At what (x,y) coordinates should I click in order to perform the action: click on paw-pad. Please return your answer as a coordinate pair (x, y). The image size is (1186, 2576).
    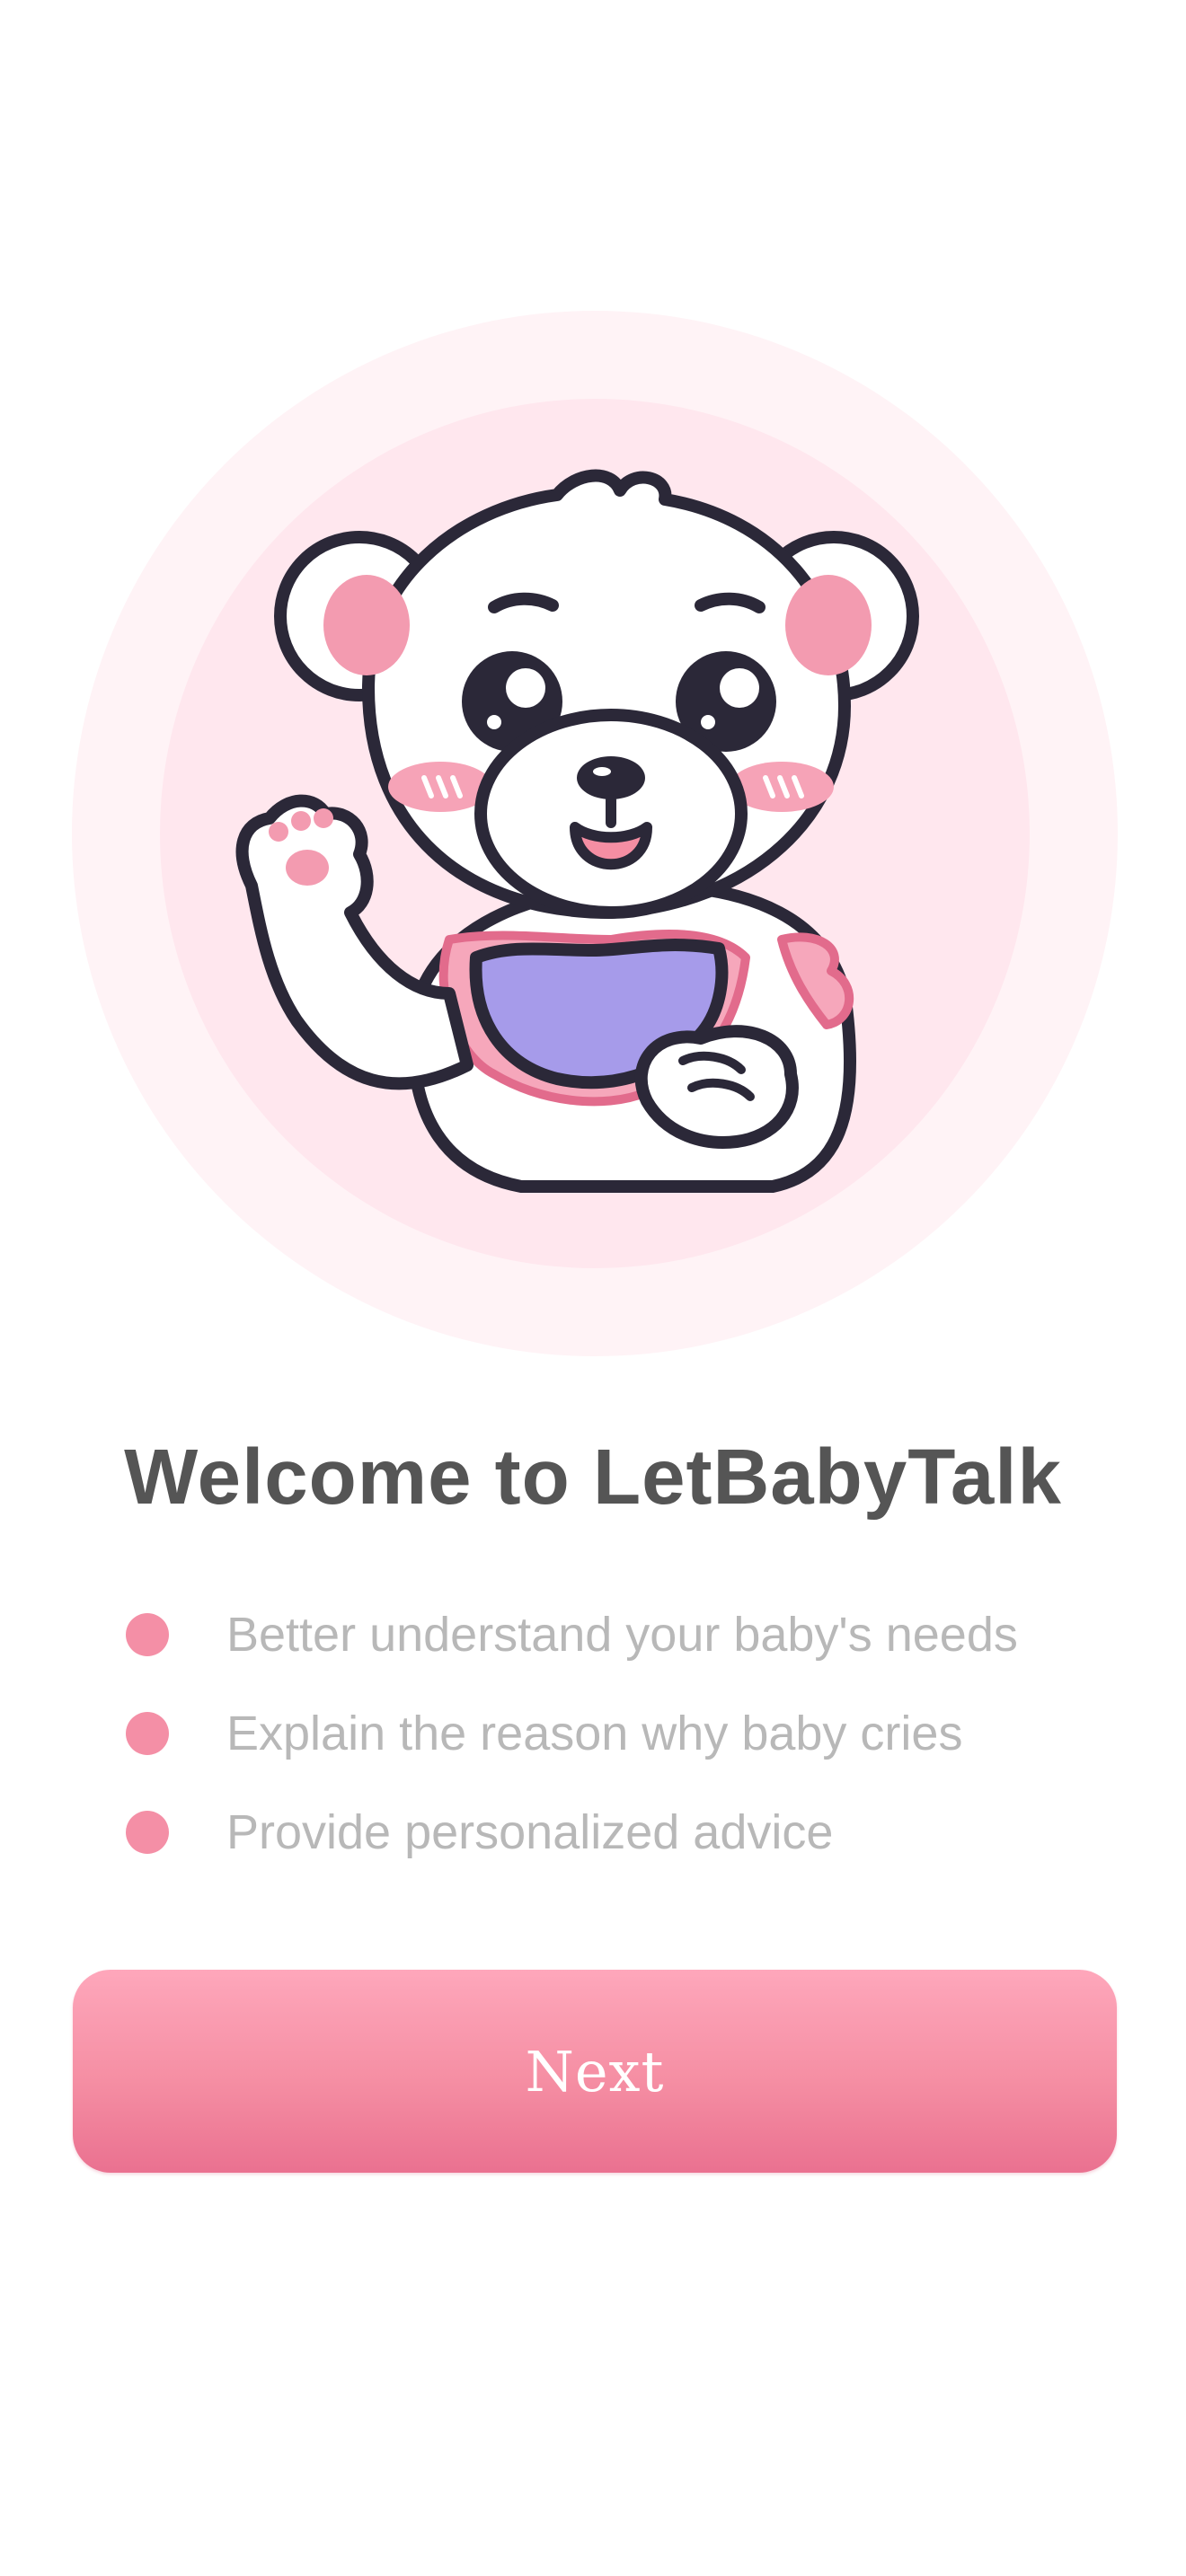
    Looking at the image, I should click on (307, 868).